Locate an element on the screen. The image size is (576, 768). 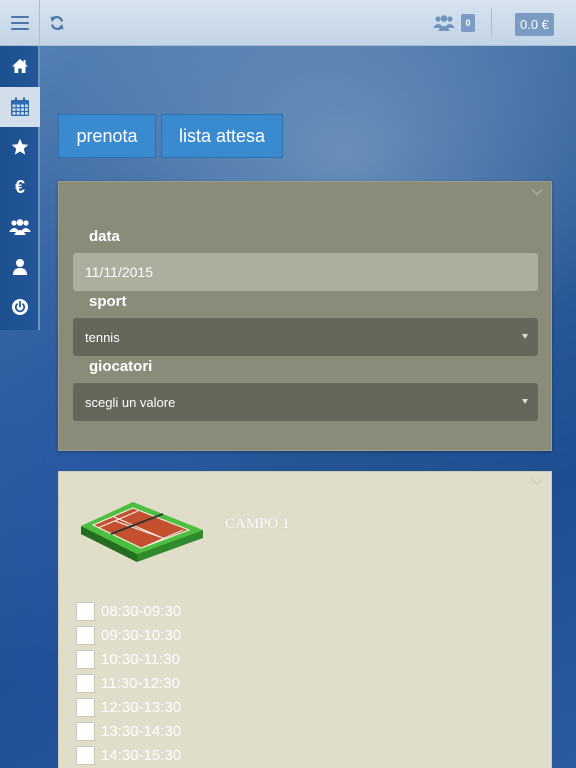
sidebar-item-calendar is located at coordinates (20, 107).